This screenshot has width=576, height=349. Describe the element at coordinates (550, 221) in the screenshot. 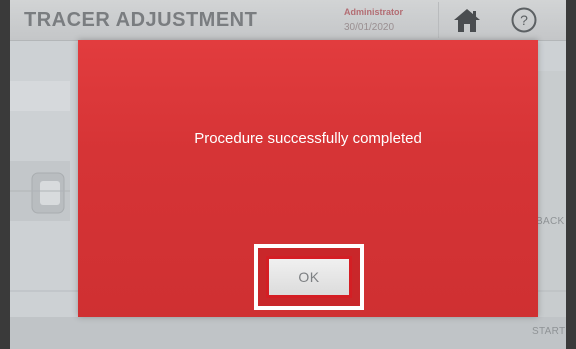

I see `back-button: BACK` at that location.